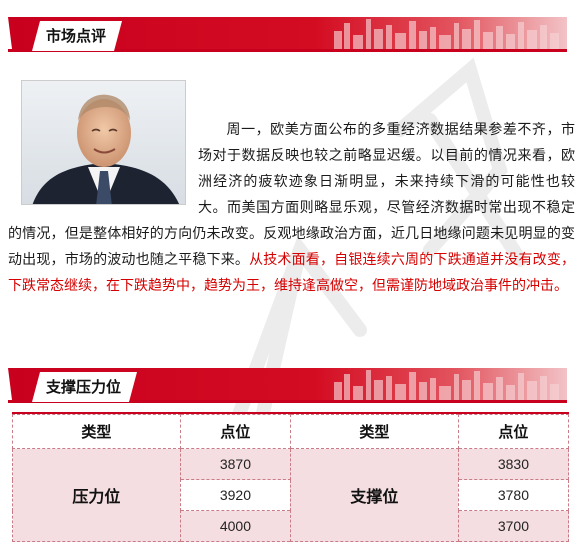 The image size is (581, 560). Describe the element at coordinates (96, 495) in the screenshot. I see `resistance-label: 压力位` at that location.